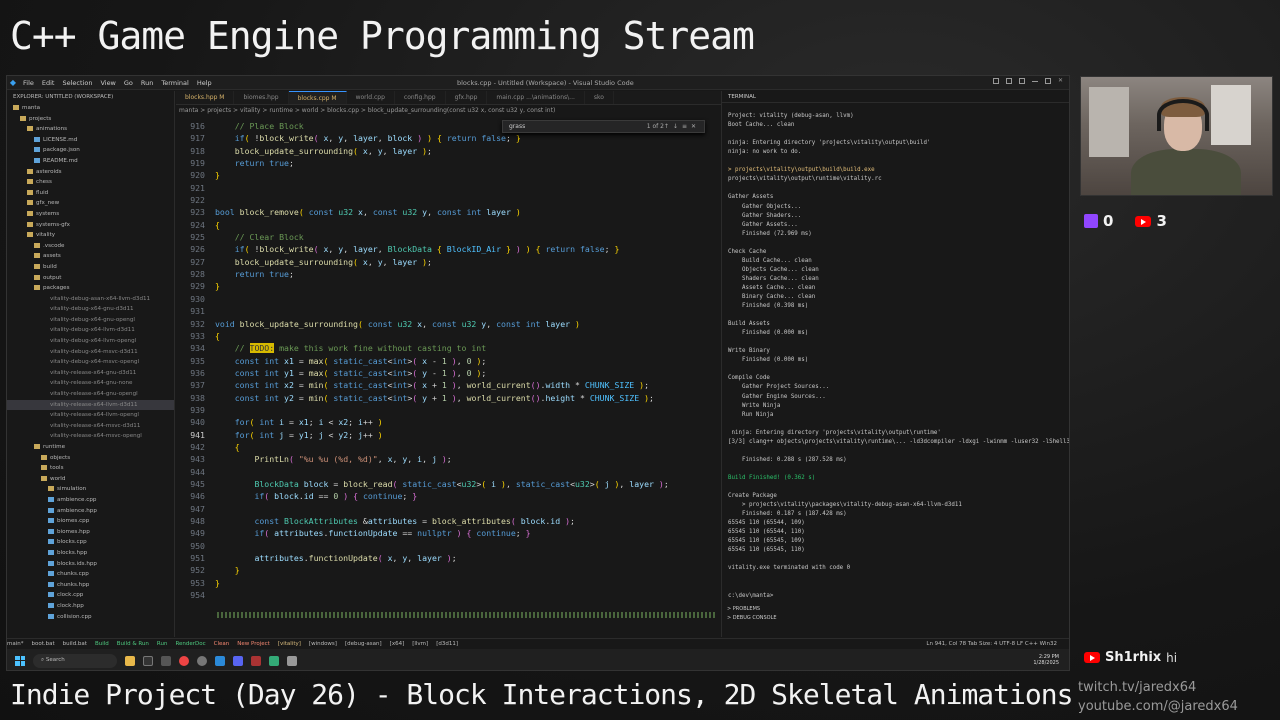 Image resolution: width=1280 pixels, height=720 pixels. I want to click on windows-start-icon, so click(20, 660).